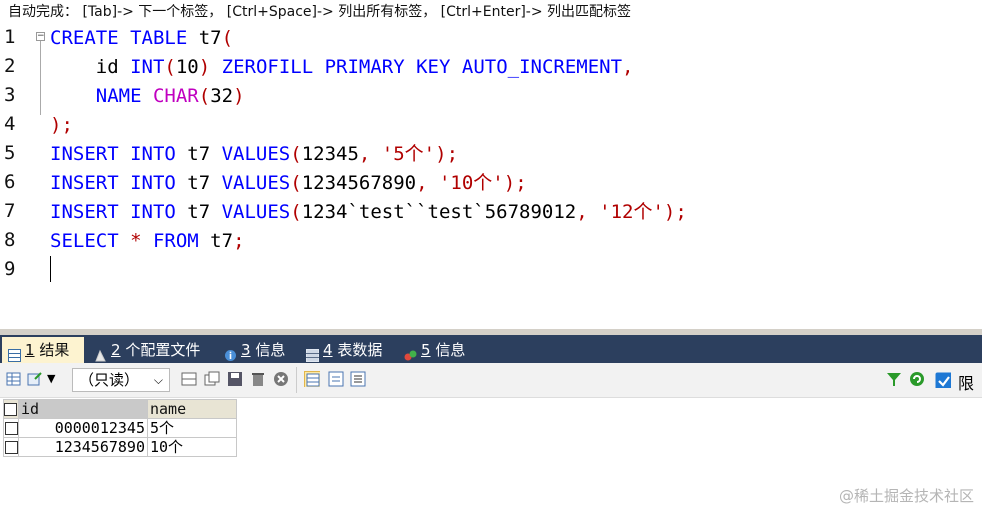  I want to click on cell-name: 5个, so click(192, 428).